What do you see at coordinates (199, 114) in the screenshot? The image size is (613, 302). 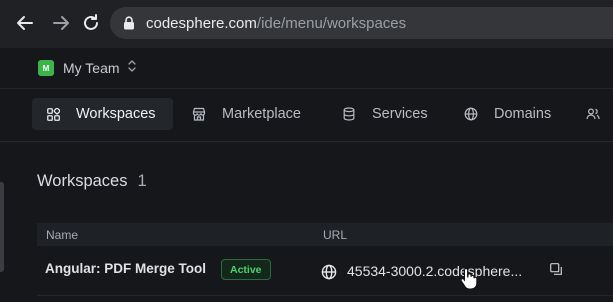 I see `store-icon` at bounding box center [199, 114].